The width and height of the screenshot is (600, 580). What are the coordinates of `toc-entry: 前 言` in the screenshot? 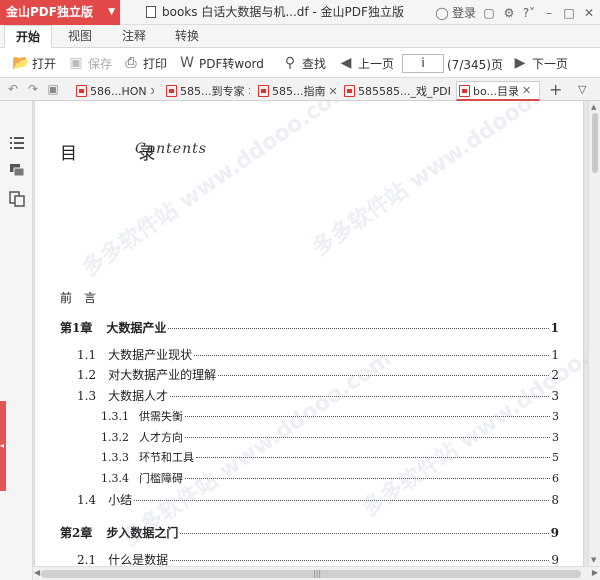 It's located at (85, 297).